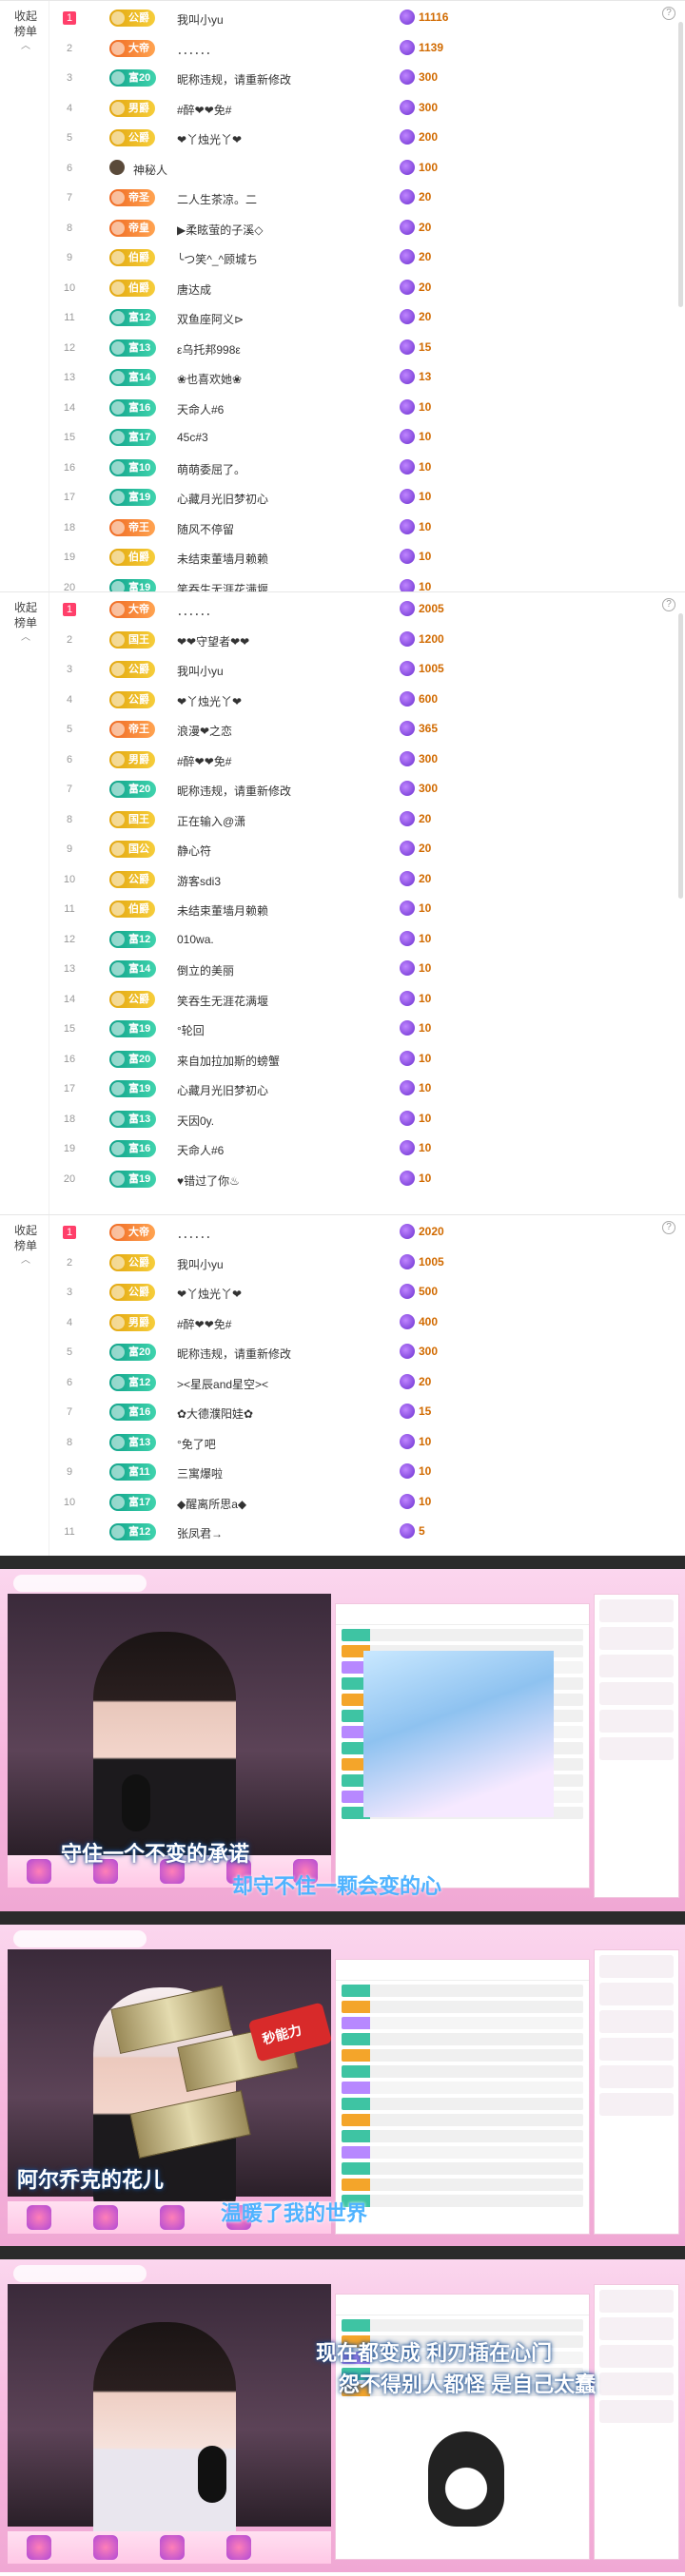 This screenshot has height=2576, width=685. What do you see at coordinates (361, 819) in the screenshot?
I see `ranking-row: 8 国王 正在输入@潇 20` at bounding box center [361, 819].